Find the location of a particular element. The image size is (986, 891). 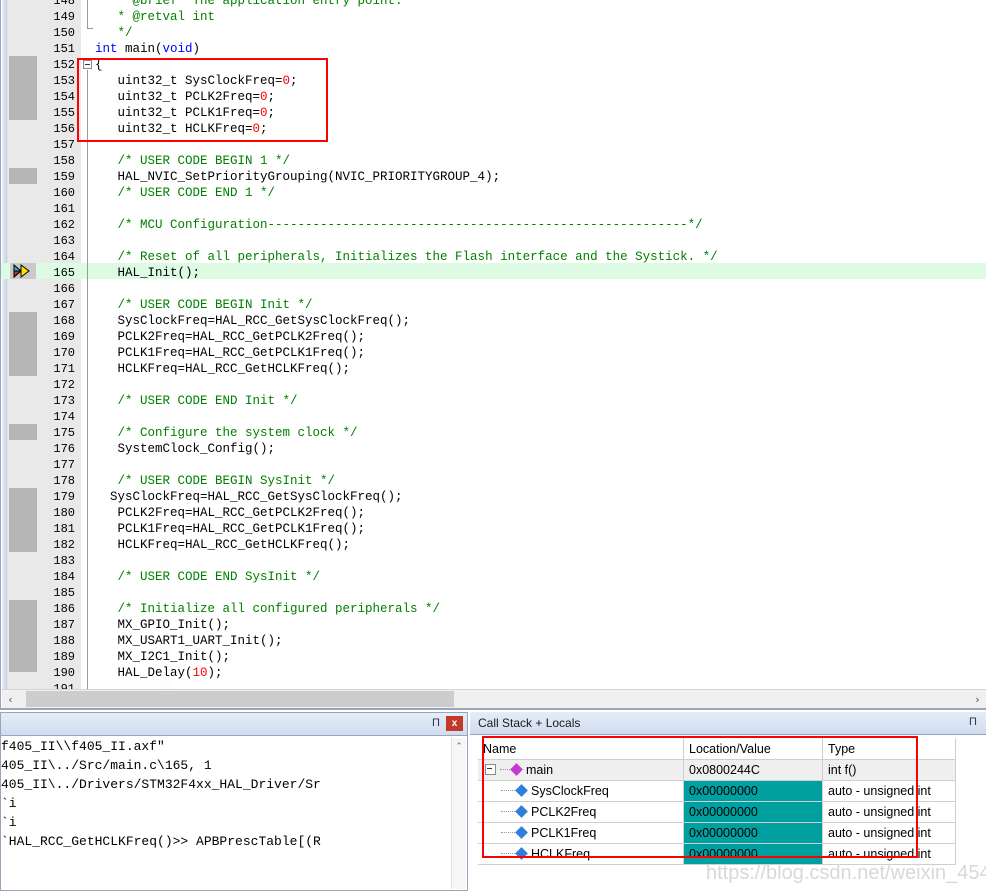

code-line: 155 uint32_t PCLK1Freq=0; is located at coordinates (493, 113).